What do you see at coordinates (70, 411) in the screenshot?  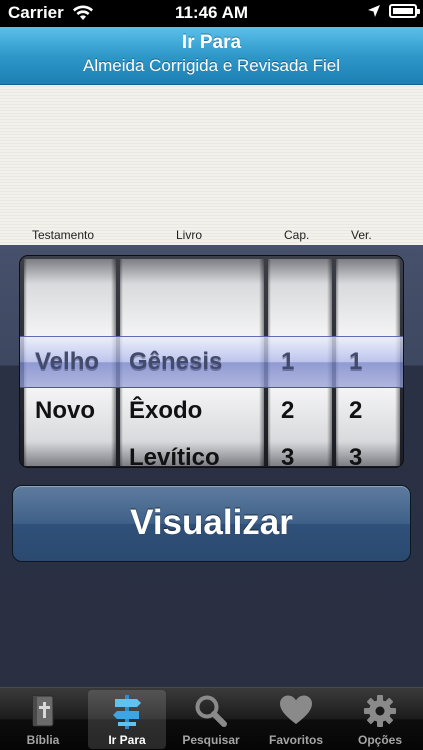 I see `testamento-option: Novo` at bounding box center [70, 411].